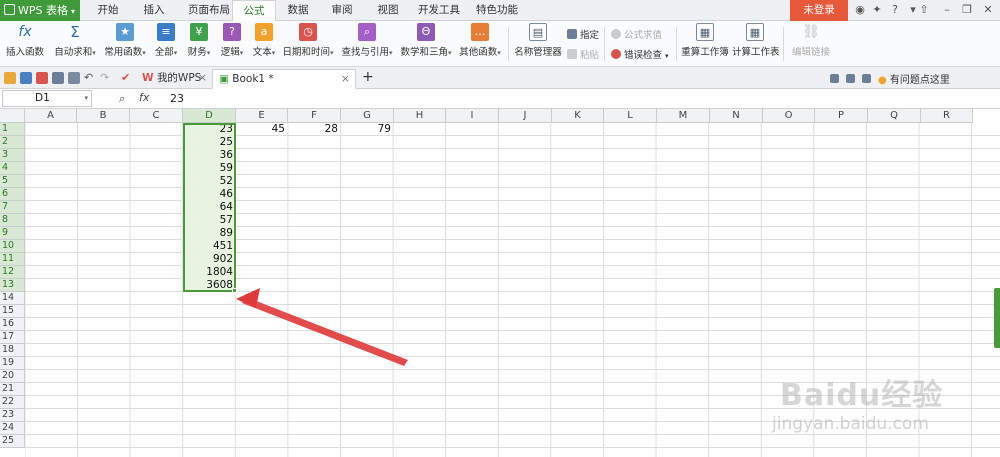 The width and height of the screenshot is (1000, 457). What do you see at coordinates (914, 78) in the screenshot?
I see `help-link: ● 有问题点这里` at bounding box center [914, 78].